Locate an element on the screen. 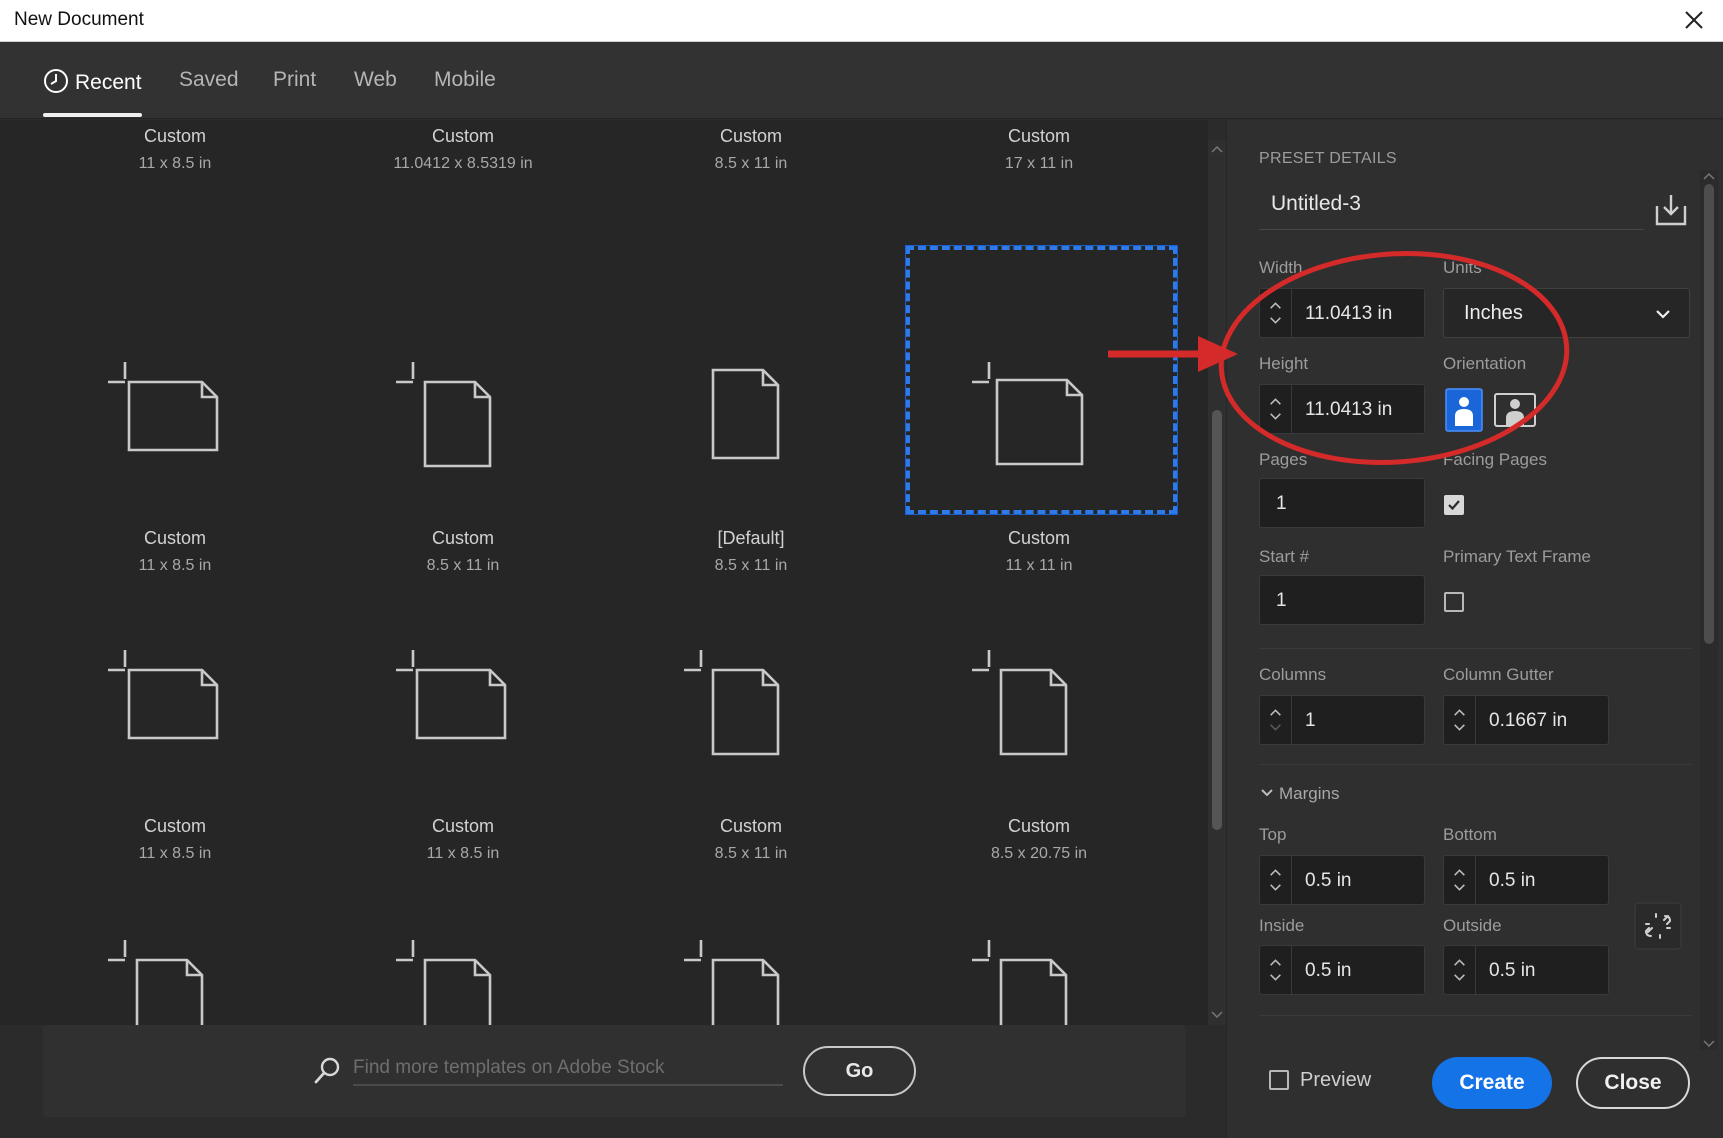 The width and height of the screenshot is (1723, 1138). preview-checkbox is located at coordinates (1279, 1080).